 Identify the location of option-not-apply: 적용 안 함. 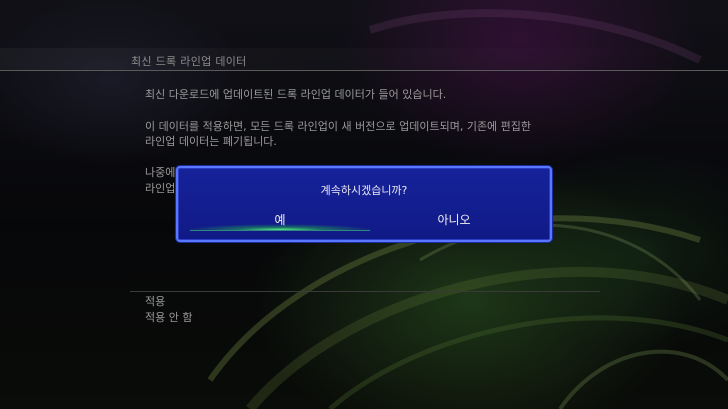
(168, 317).